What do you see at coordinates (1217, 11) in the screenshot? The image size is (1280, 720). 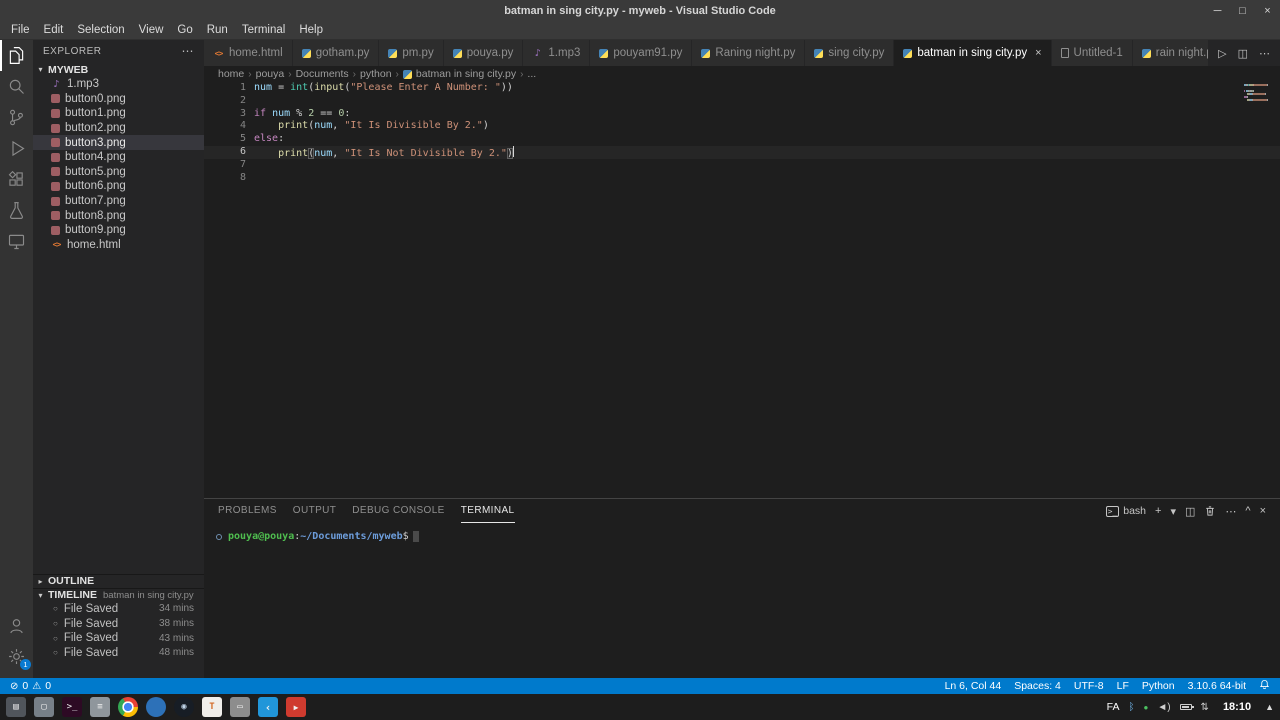 I see `minimize-button: ─` at bounding box center [1217, 11].